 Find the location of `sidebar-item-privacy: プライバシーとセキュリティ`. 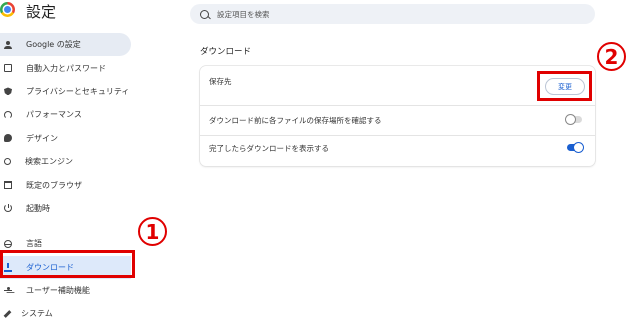

sidebar-item-privacy: プライバシーとセキュリティ is located at coordinates (65, 91).